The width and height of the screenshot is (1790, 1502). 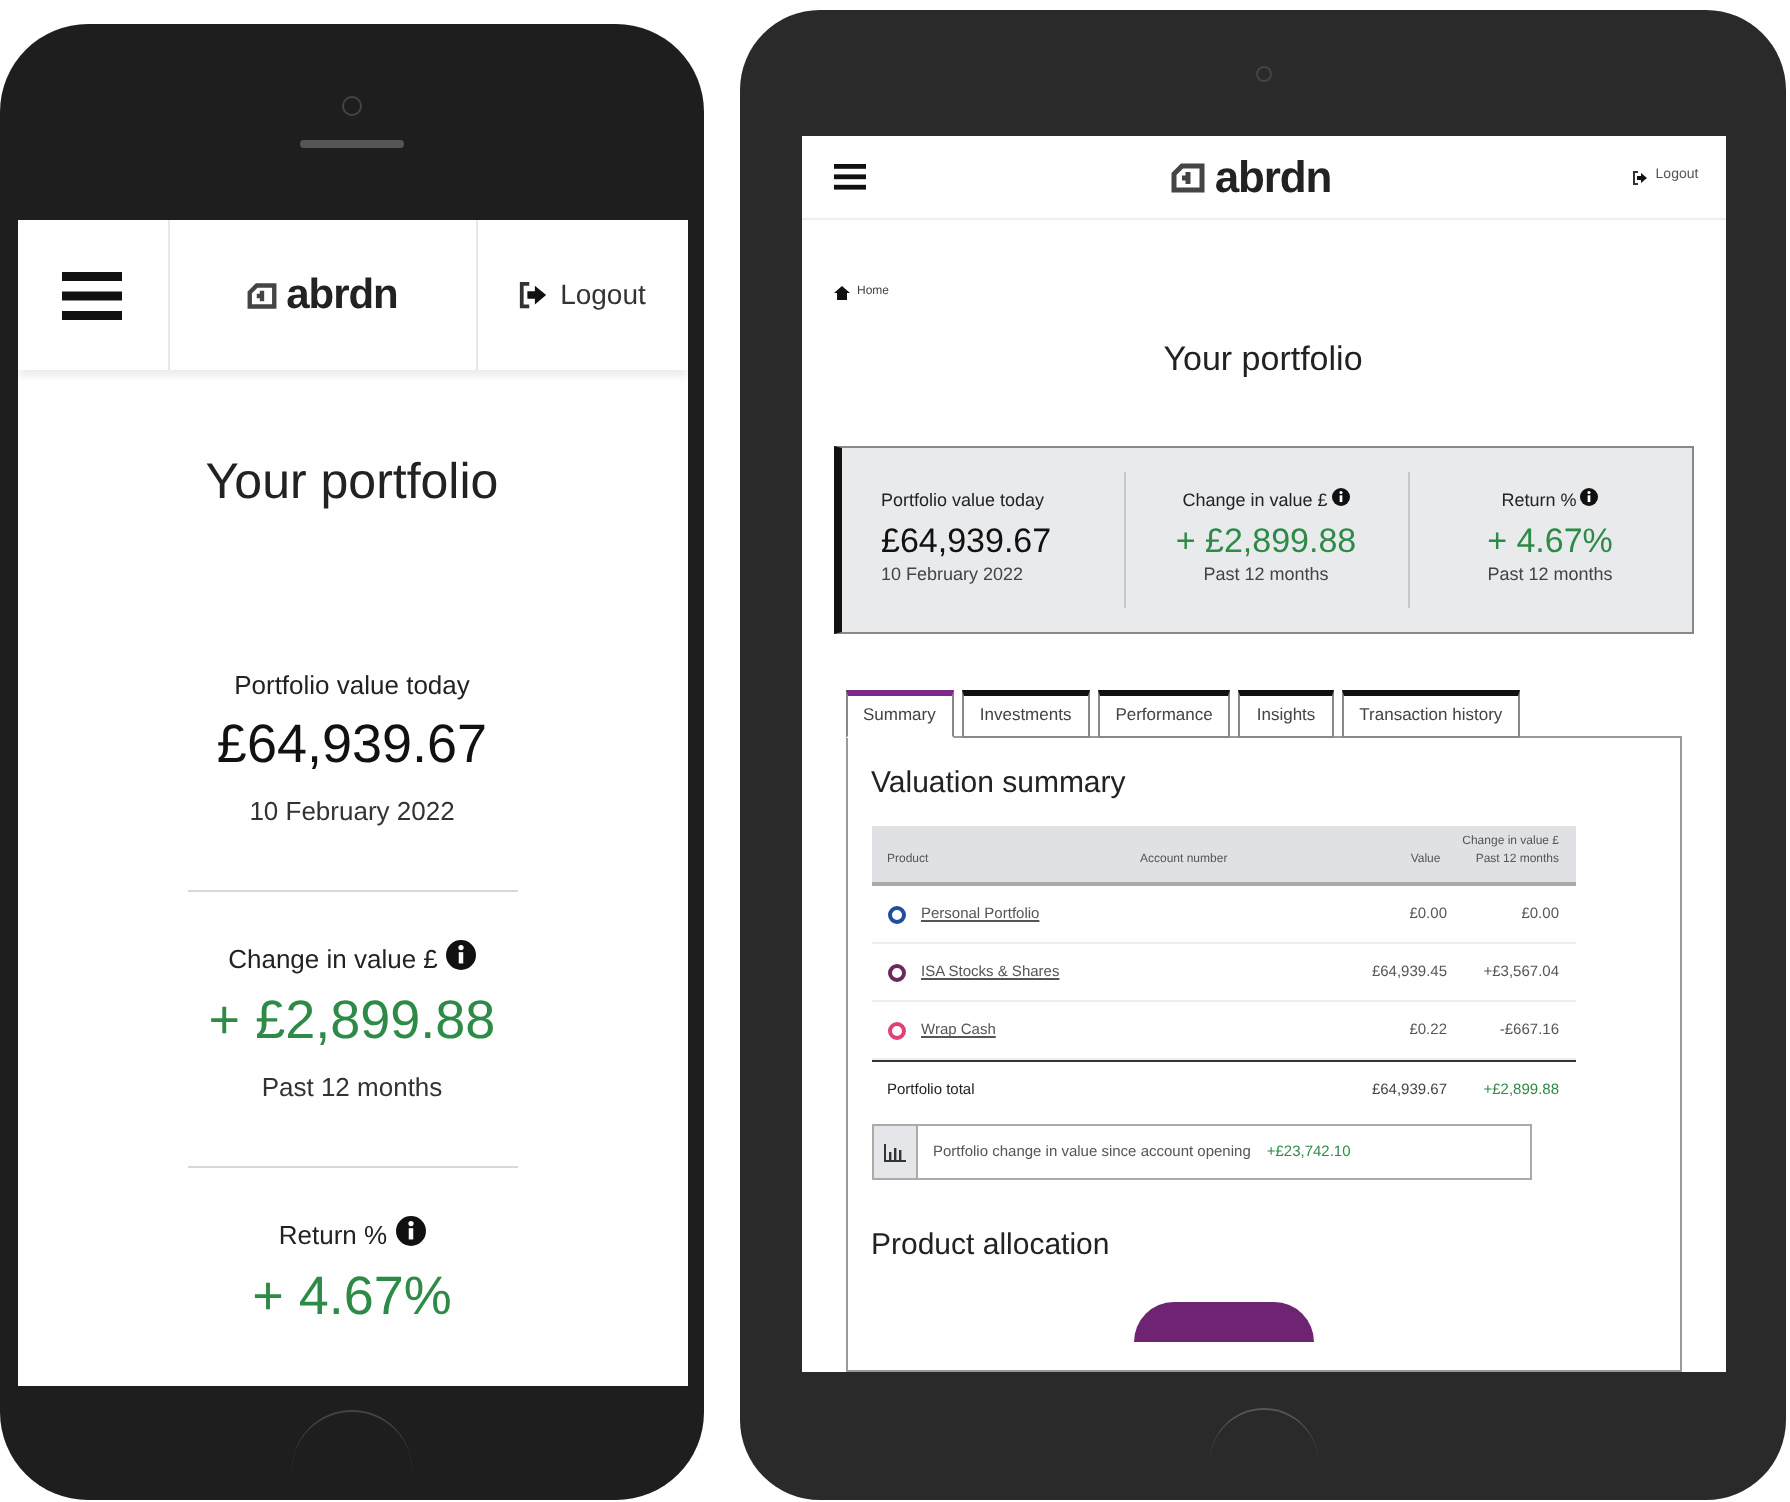 I want to click on tab: Summary, so click(x=899, y=713).